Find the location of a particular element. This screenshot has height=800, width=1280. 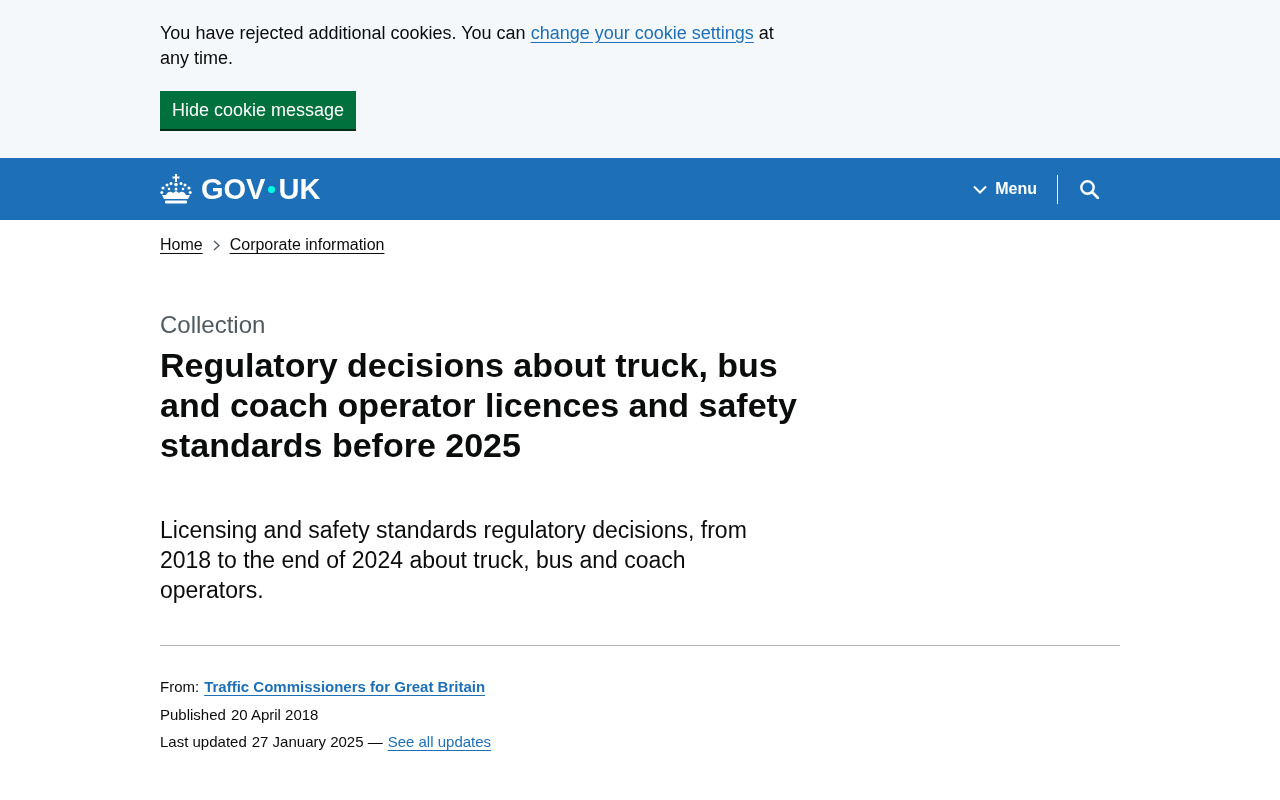

breadcrumb-link: Corporate information is located at coordinates (307, 245).